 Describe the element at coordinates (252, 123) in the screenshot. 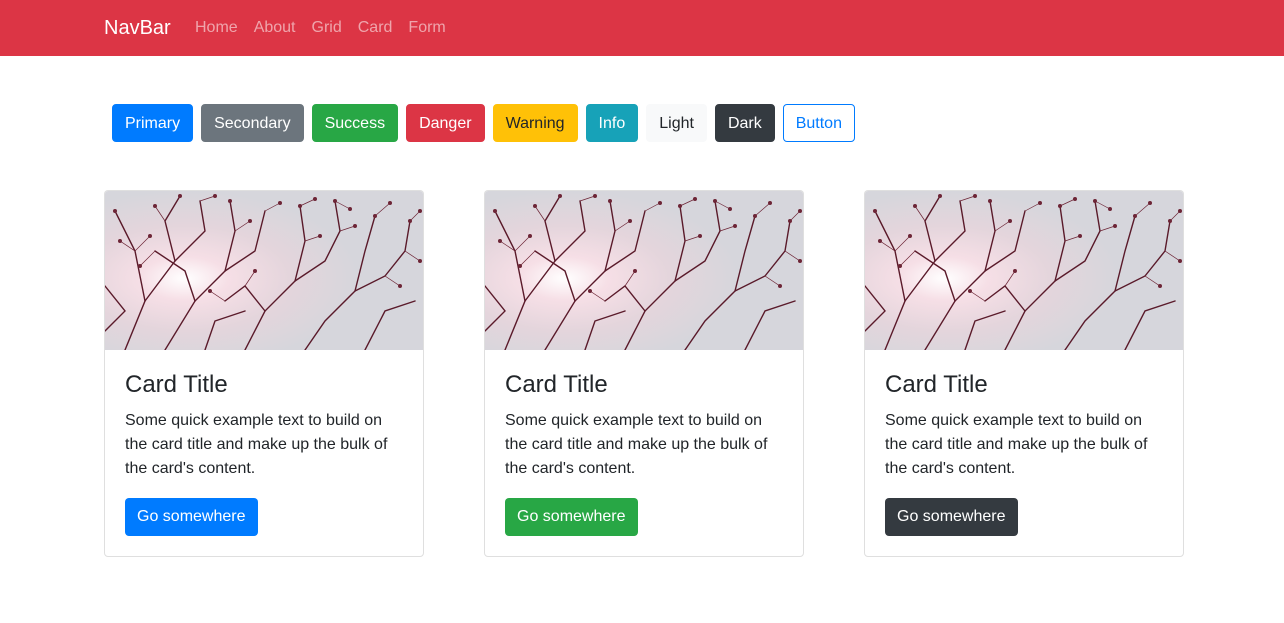

I see `secondary-button: Secondary` at that location.